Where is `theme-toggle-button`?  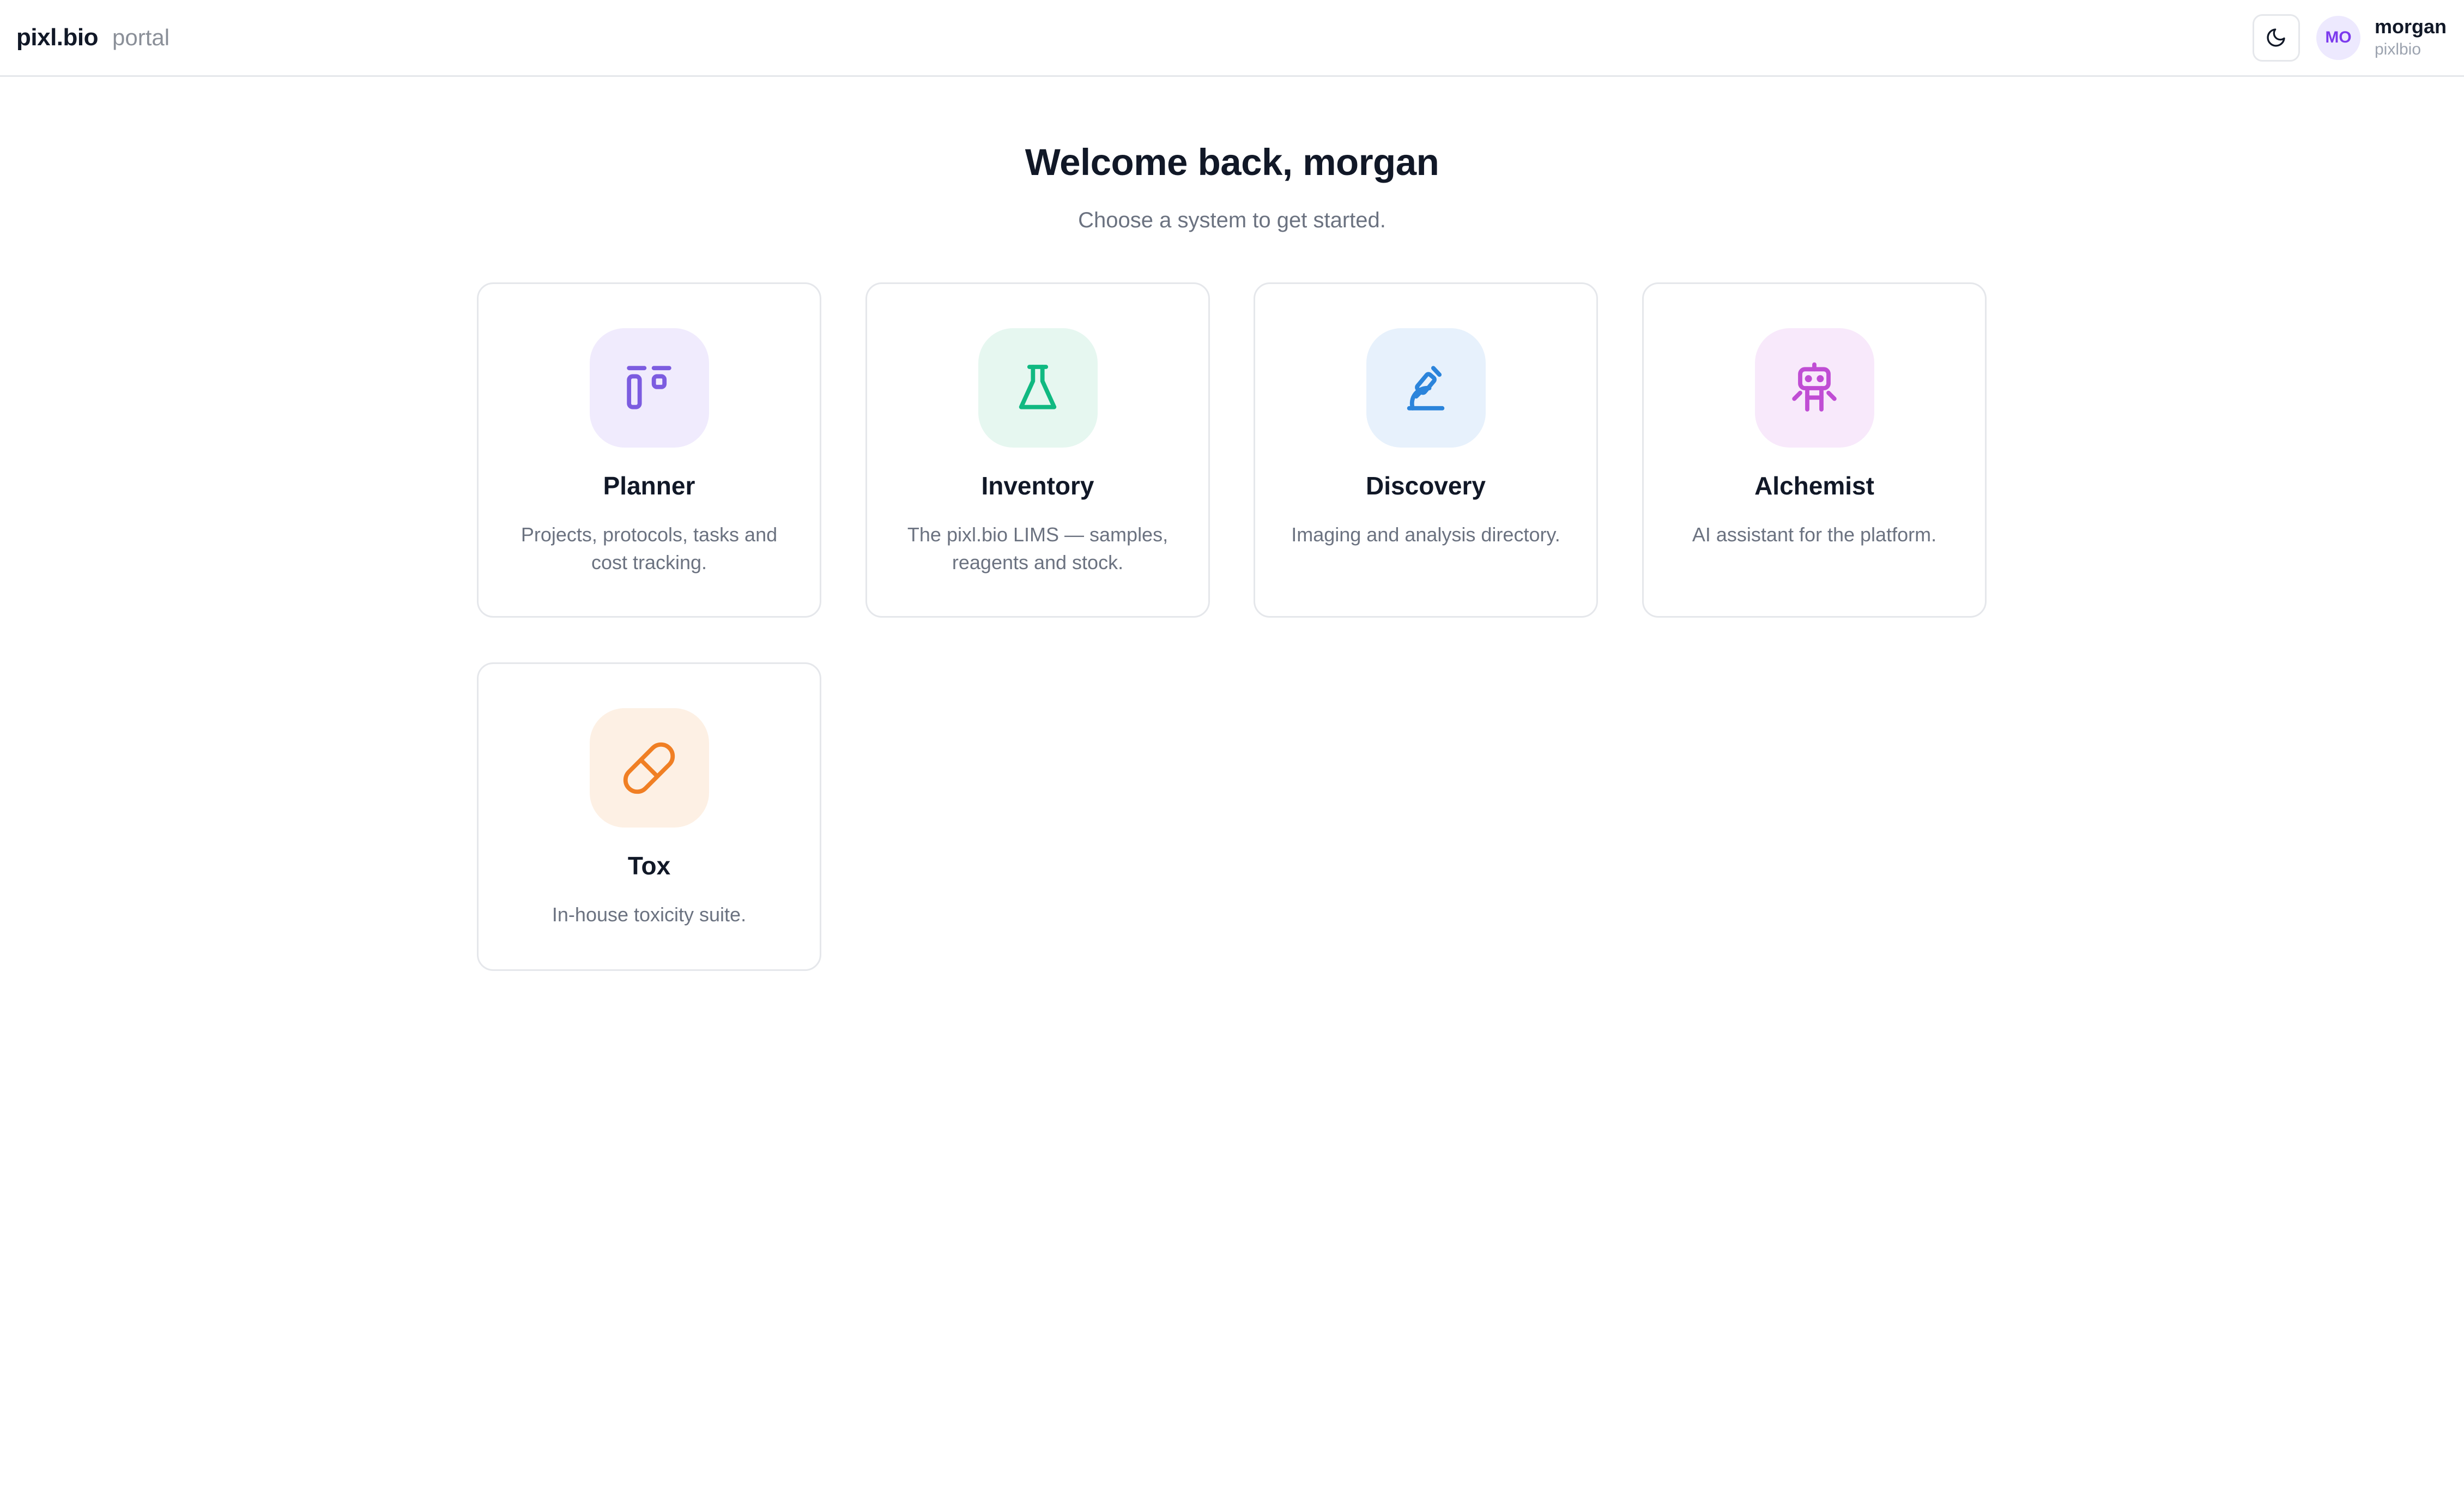 theme-toggle-button is located at coordinates (2276, 38).